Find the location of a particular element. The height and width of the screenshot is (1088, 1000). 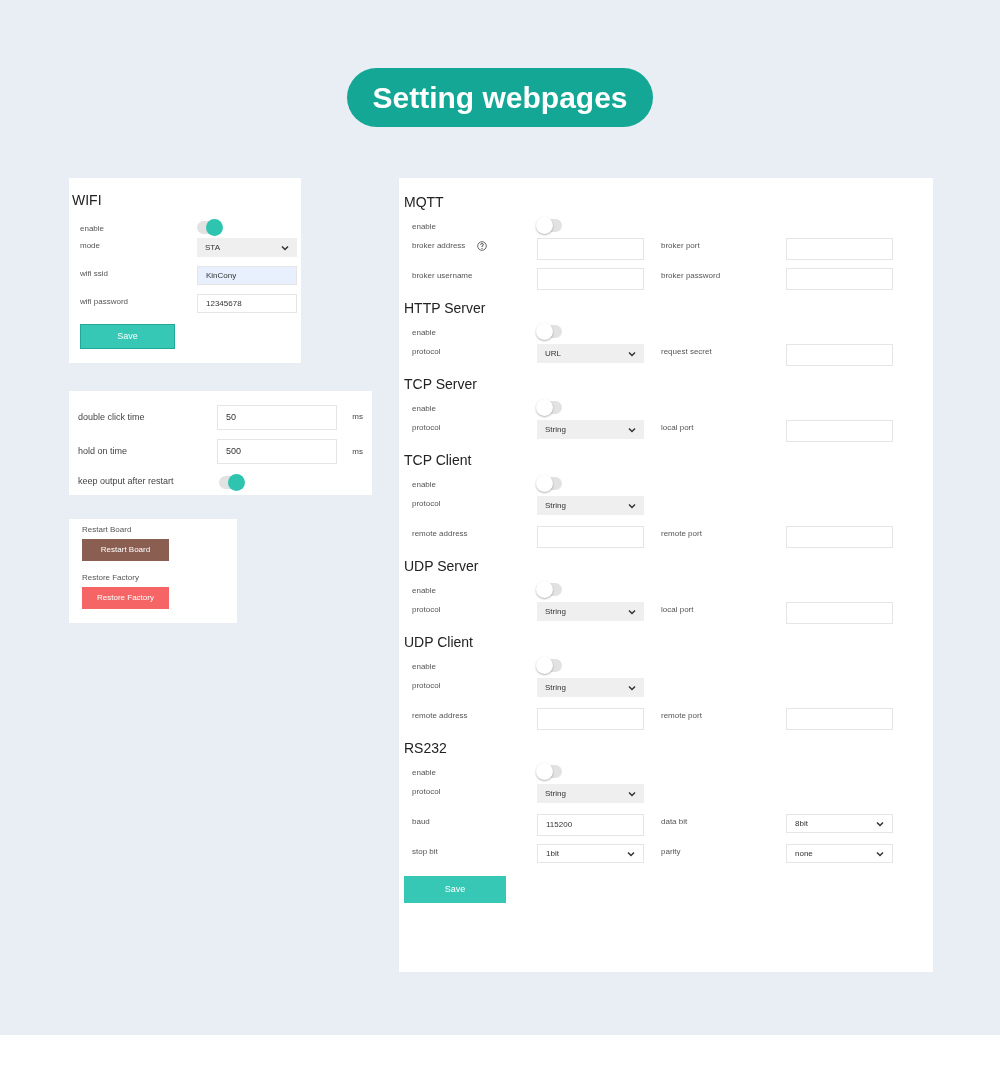

field-label: keep output after restart is located at coordinates (126, 482).